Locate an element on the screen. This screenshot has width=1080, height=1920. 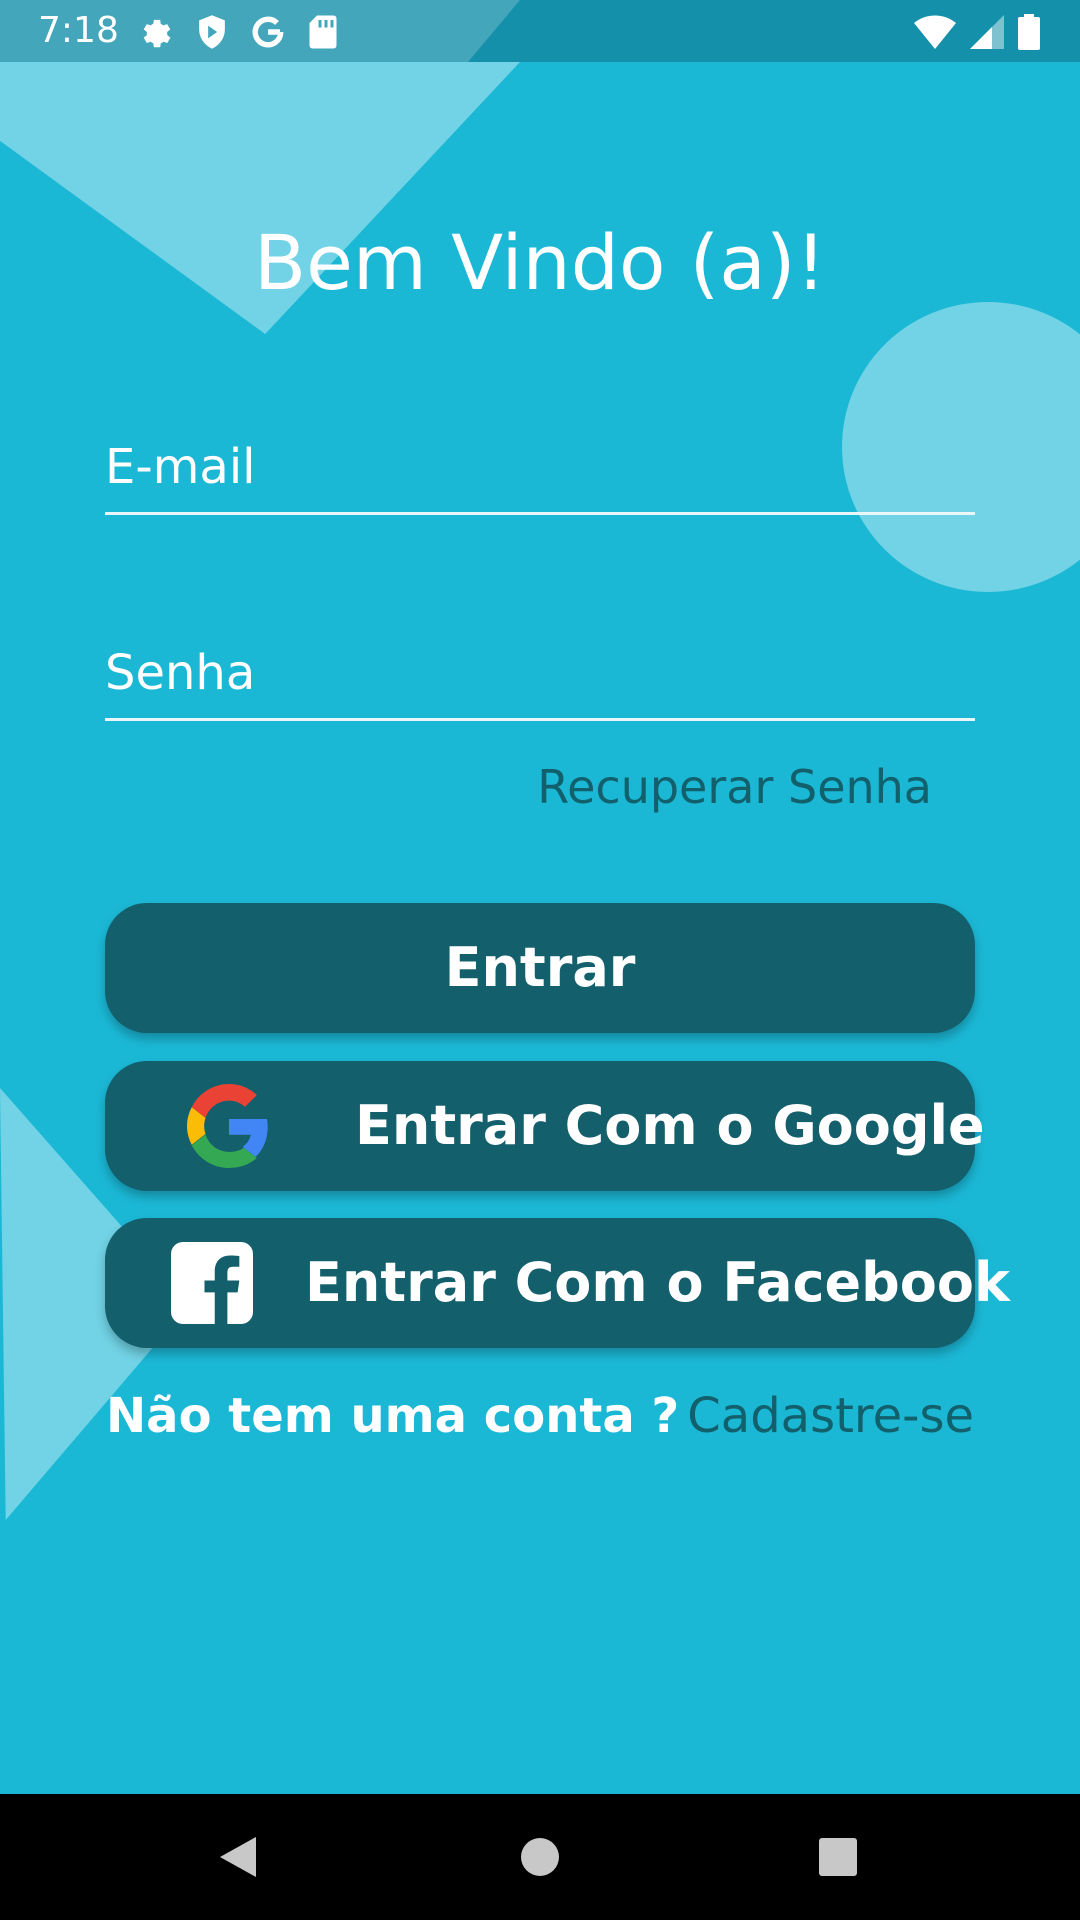
password-field-container is located at coordinates (540, 674).